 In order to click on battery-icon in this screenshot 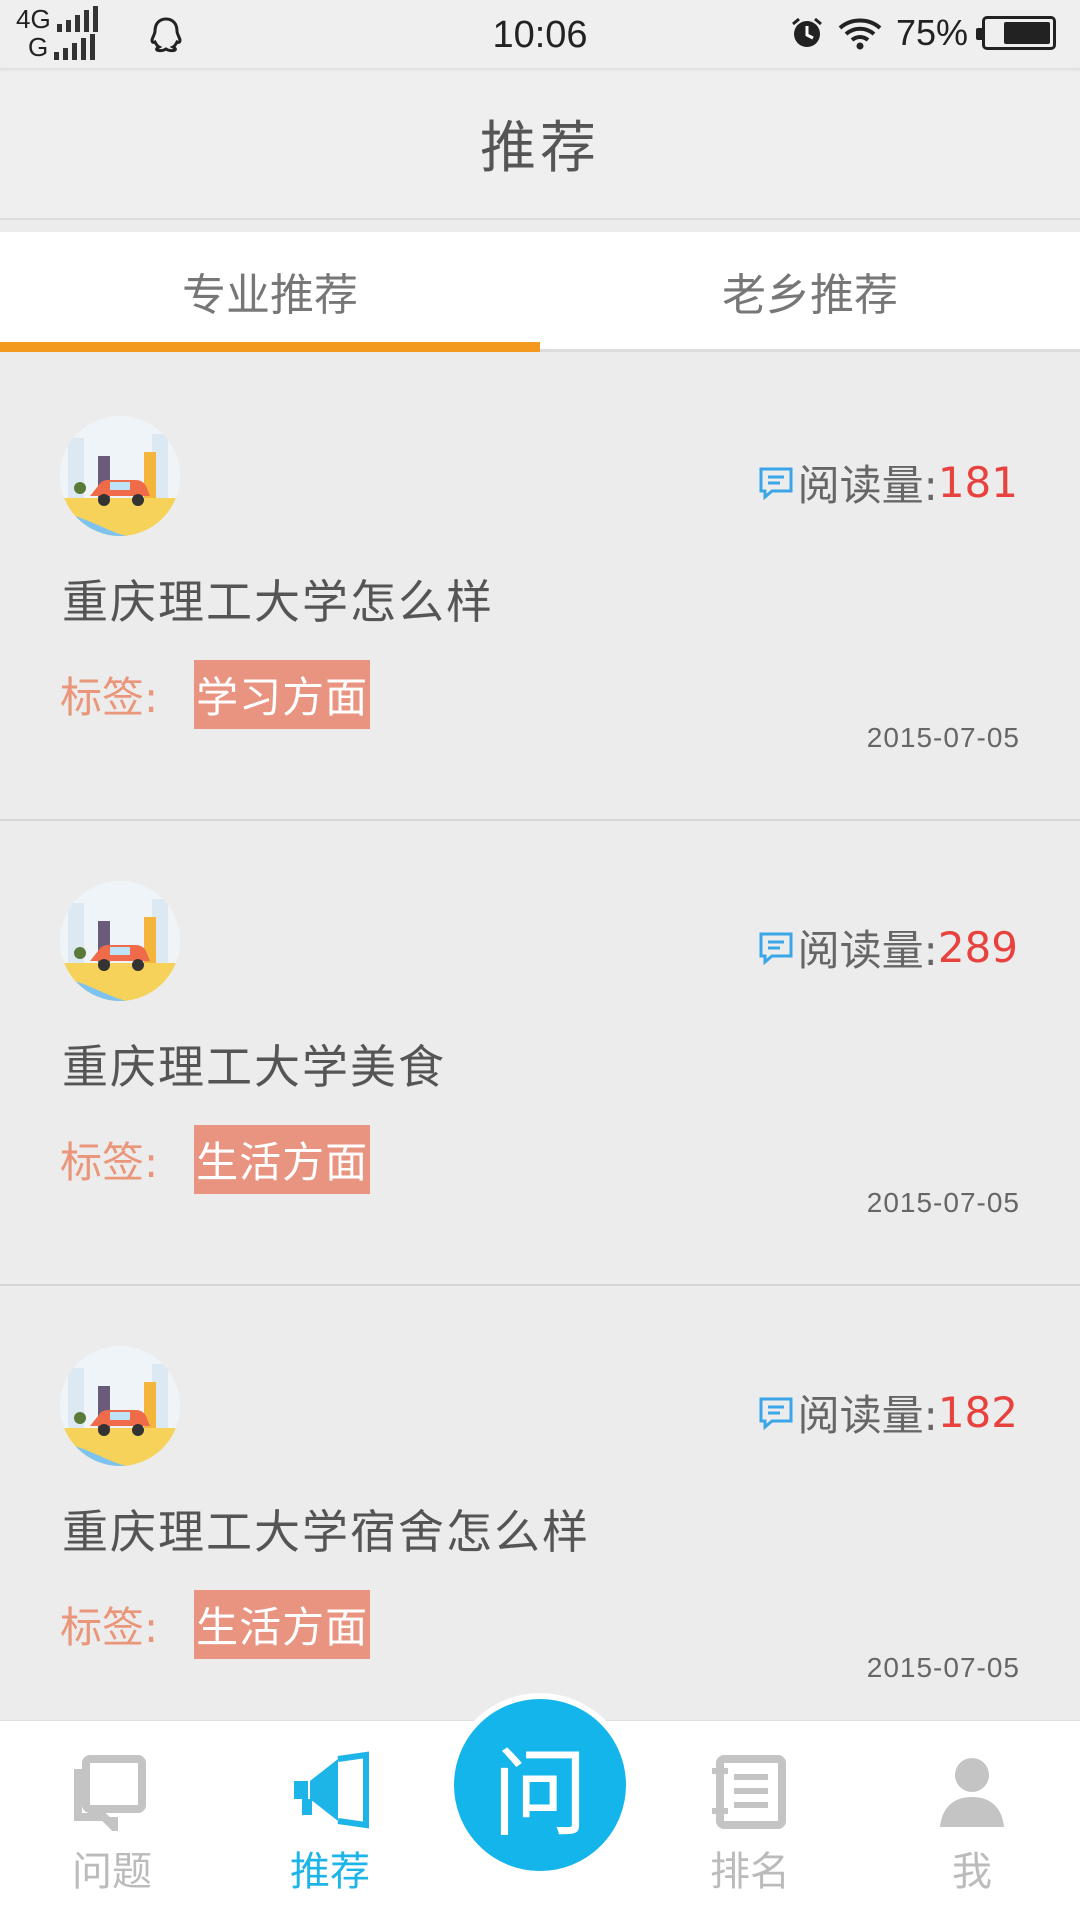, I will do `click(1016, 33)`.